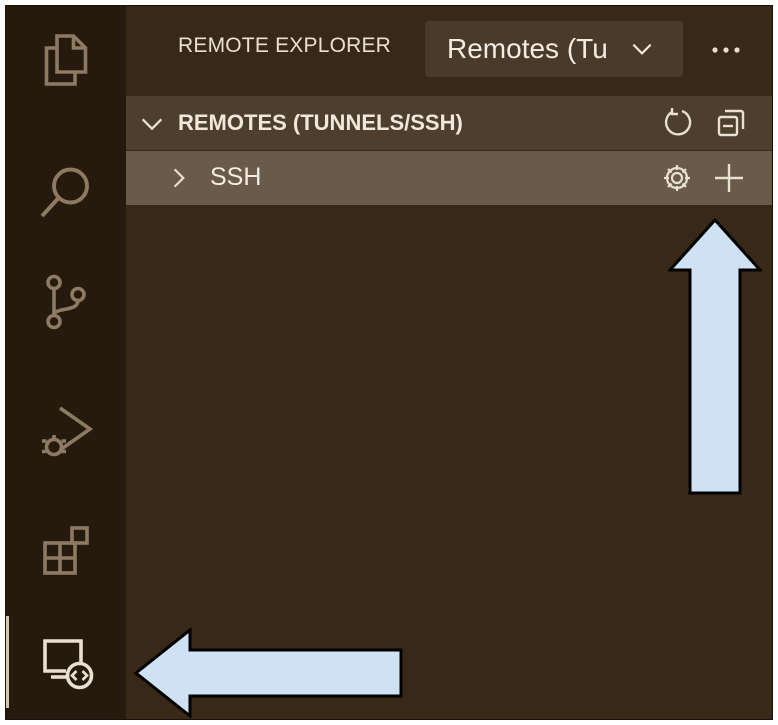 Image resolution: width=778 pixels, height=725 pixels. What do you see at coordinates (320, 122) in the screenshot?
I see `section-title: REMOTES (TUNNELS/SSH)` at bounding box center [320, 122].